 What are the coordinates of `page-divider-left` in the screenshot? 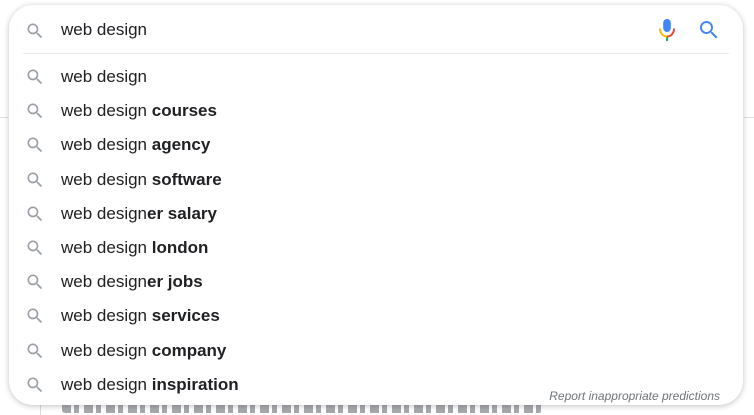 It's located at (4, 117).